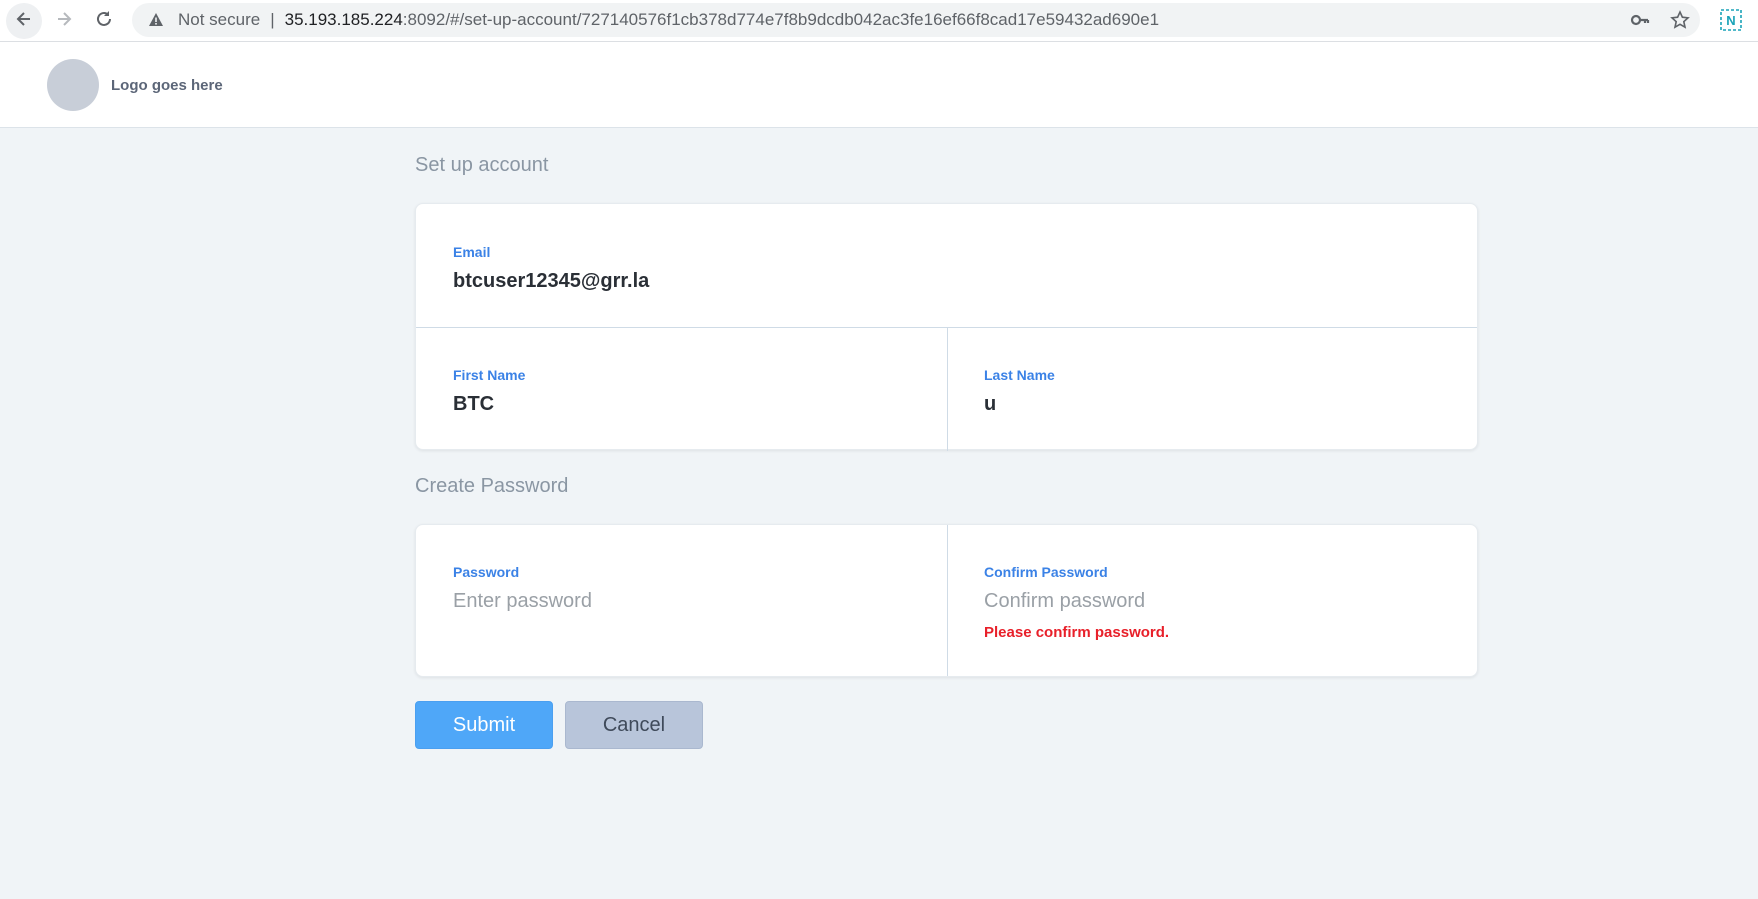 Image resolution: width=1758 pixels, height=899 pixels. I want to click on warning-icon, so click(156, 20).